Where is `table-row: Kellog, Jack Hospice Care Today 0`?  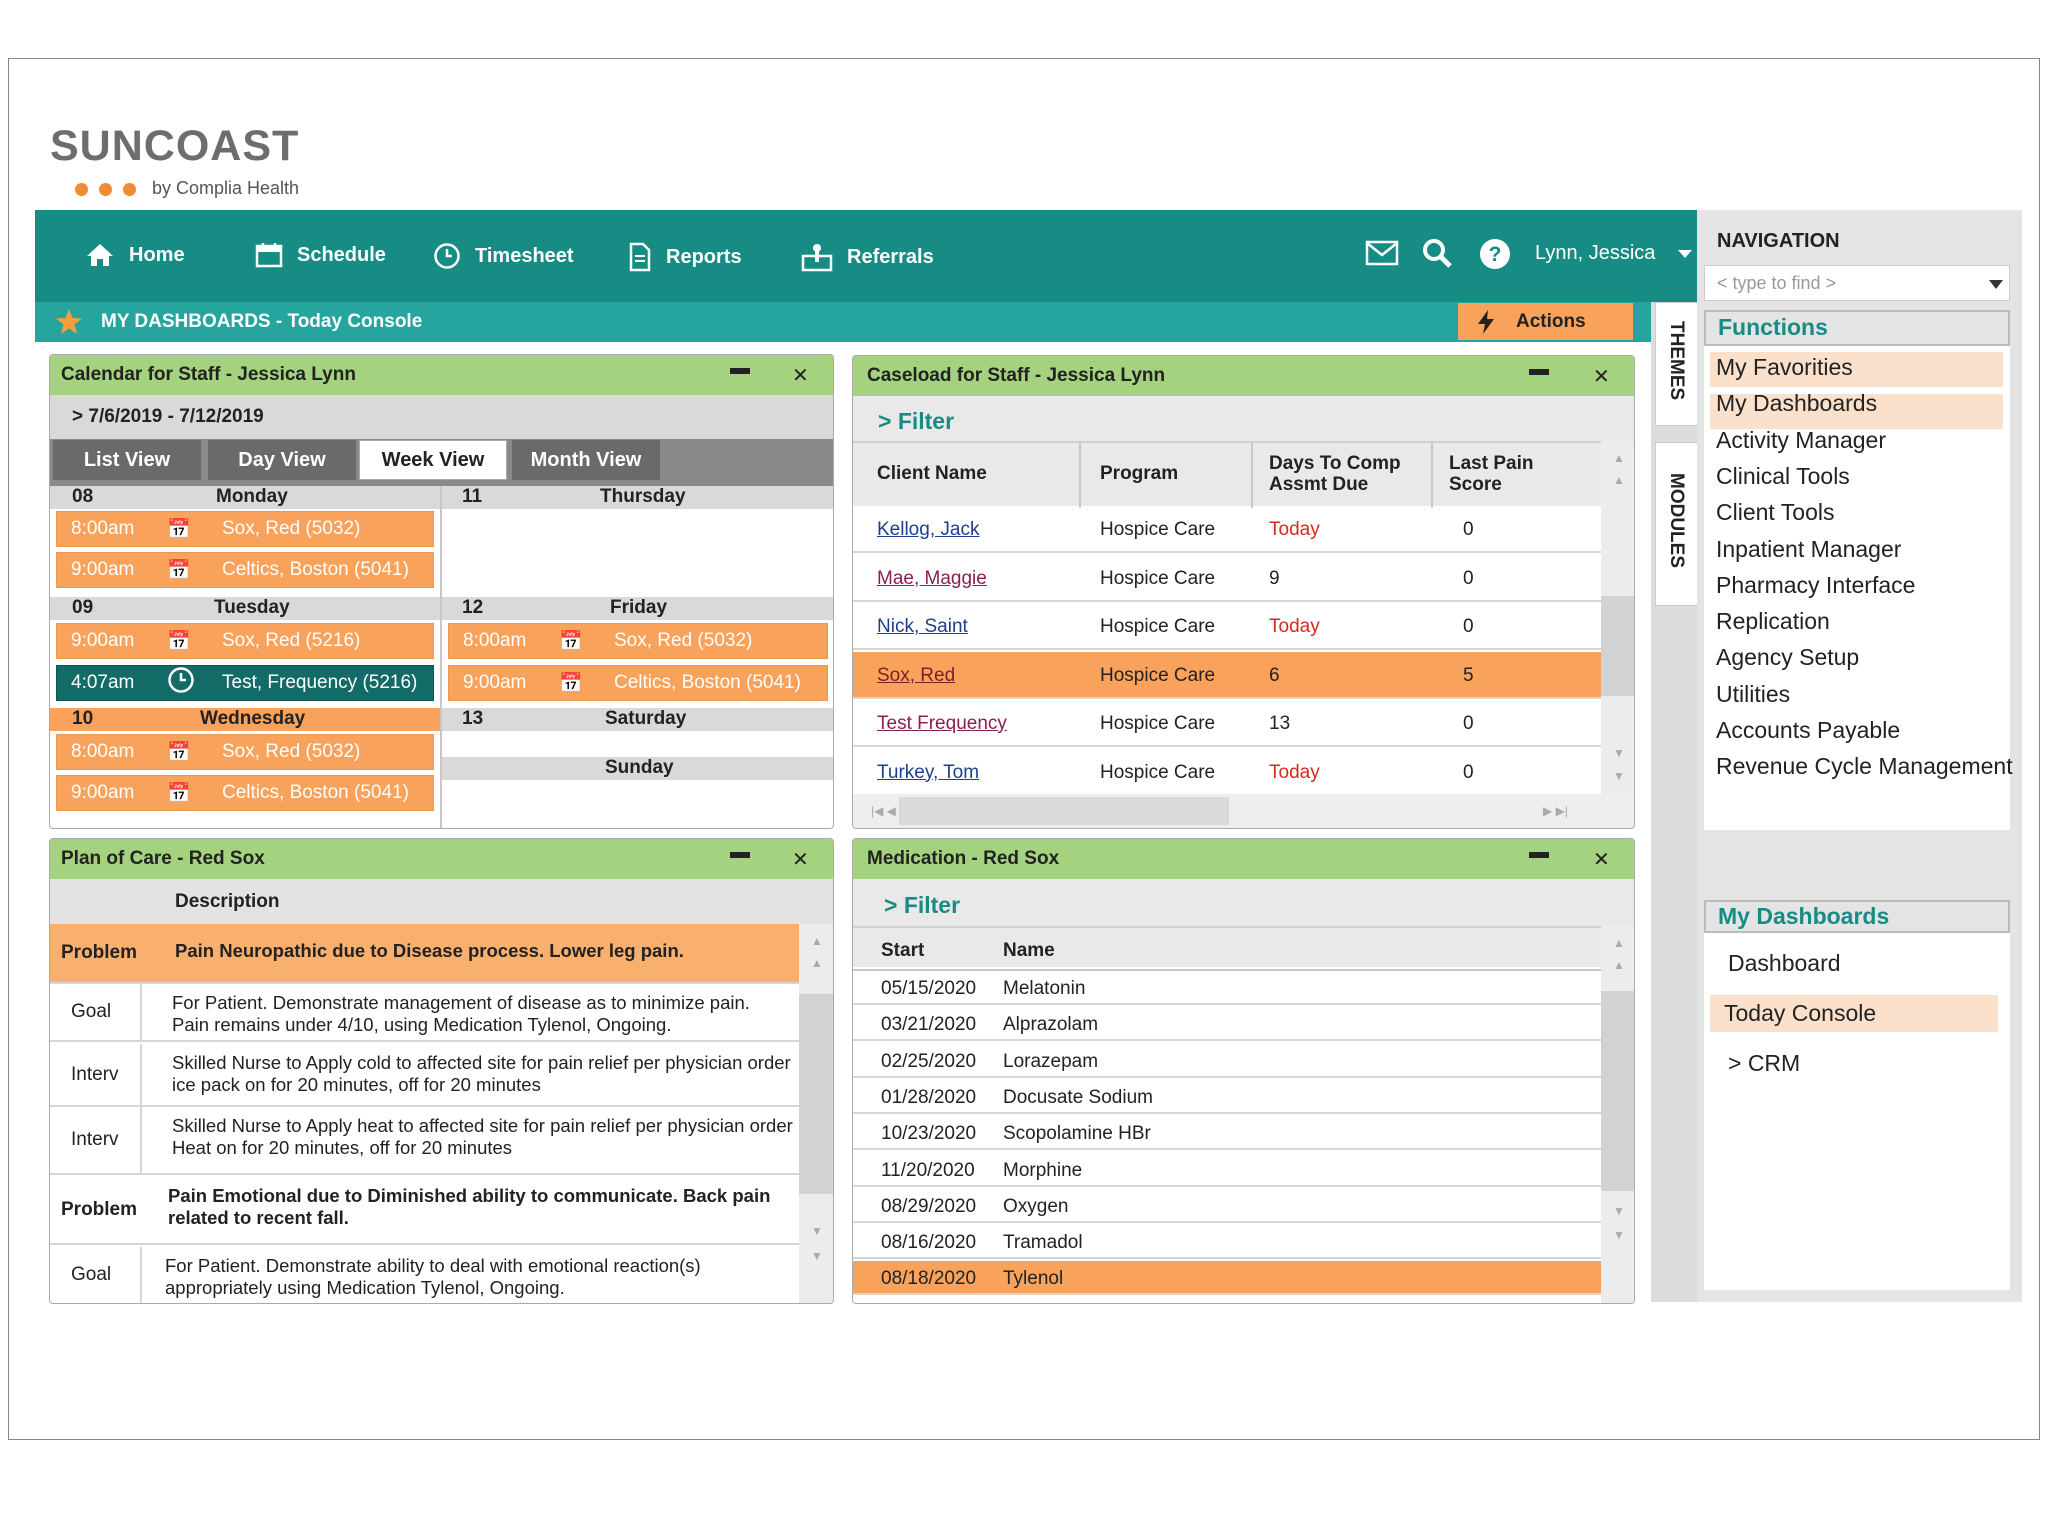 table-row: Kellog, Jack Hospice Care Today 0 is located at coordinates (1227, 529).